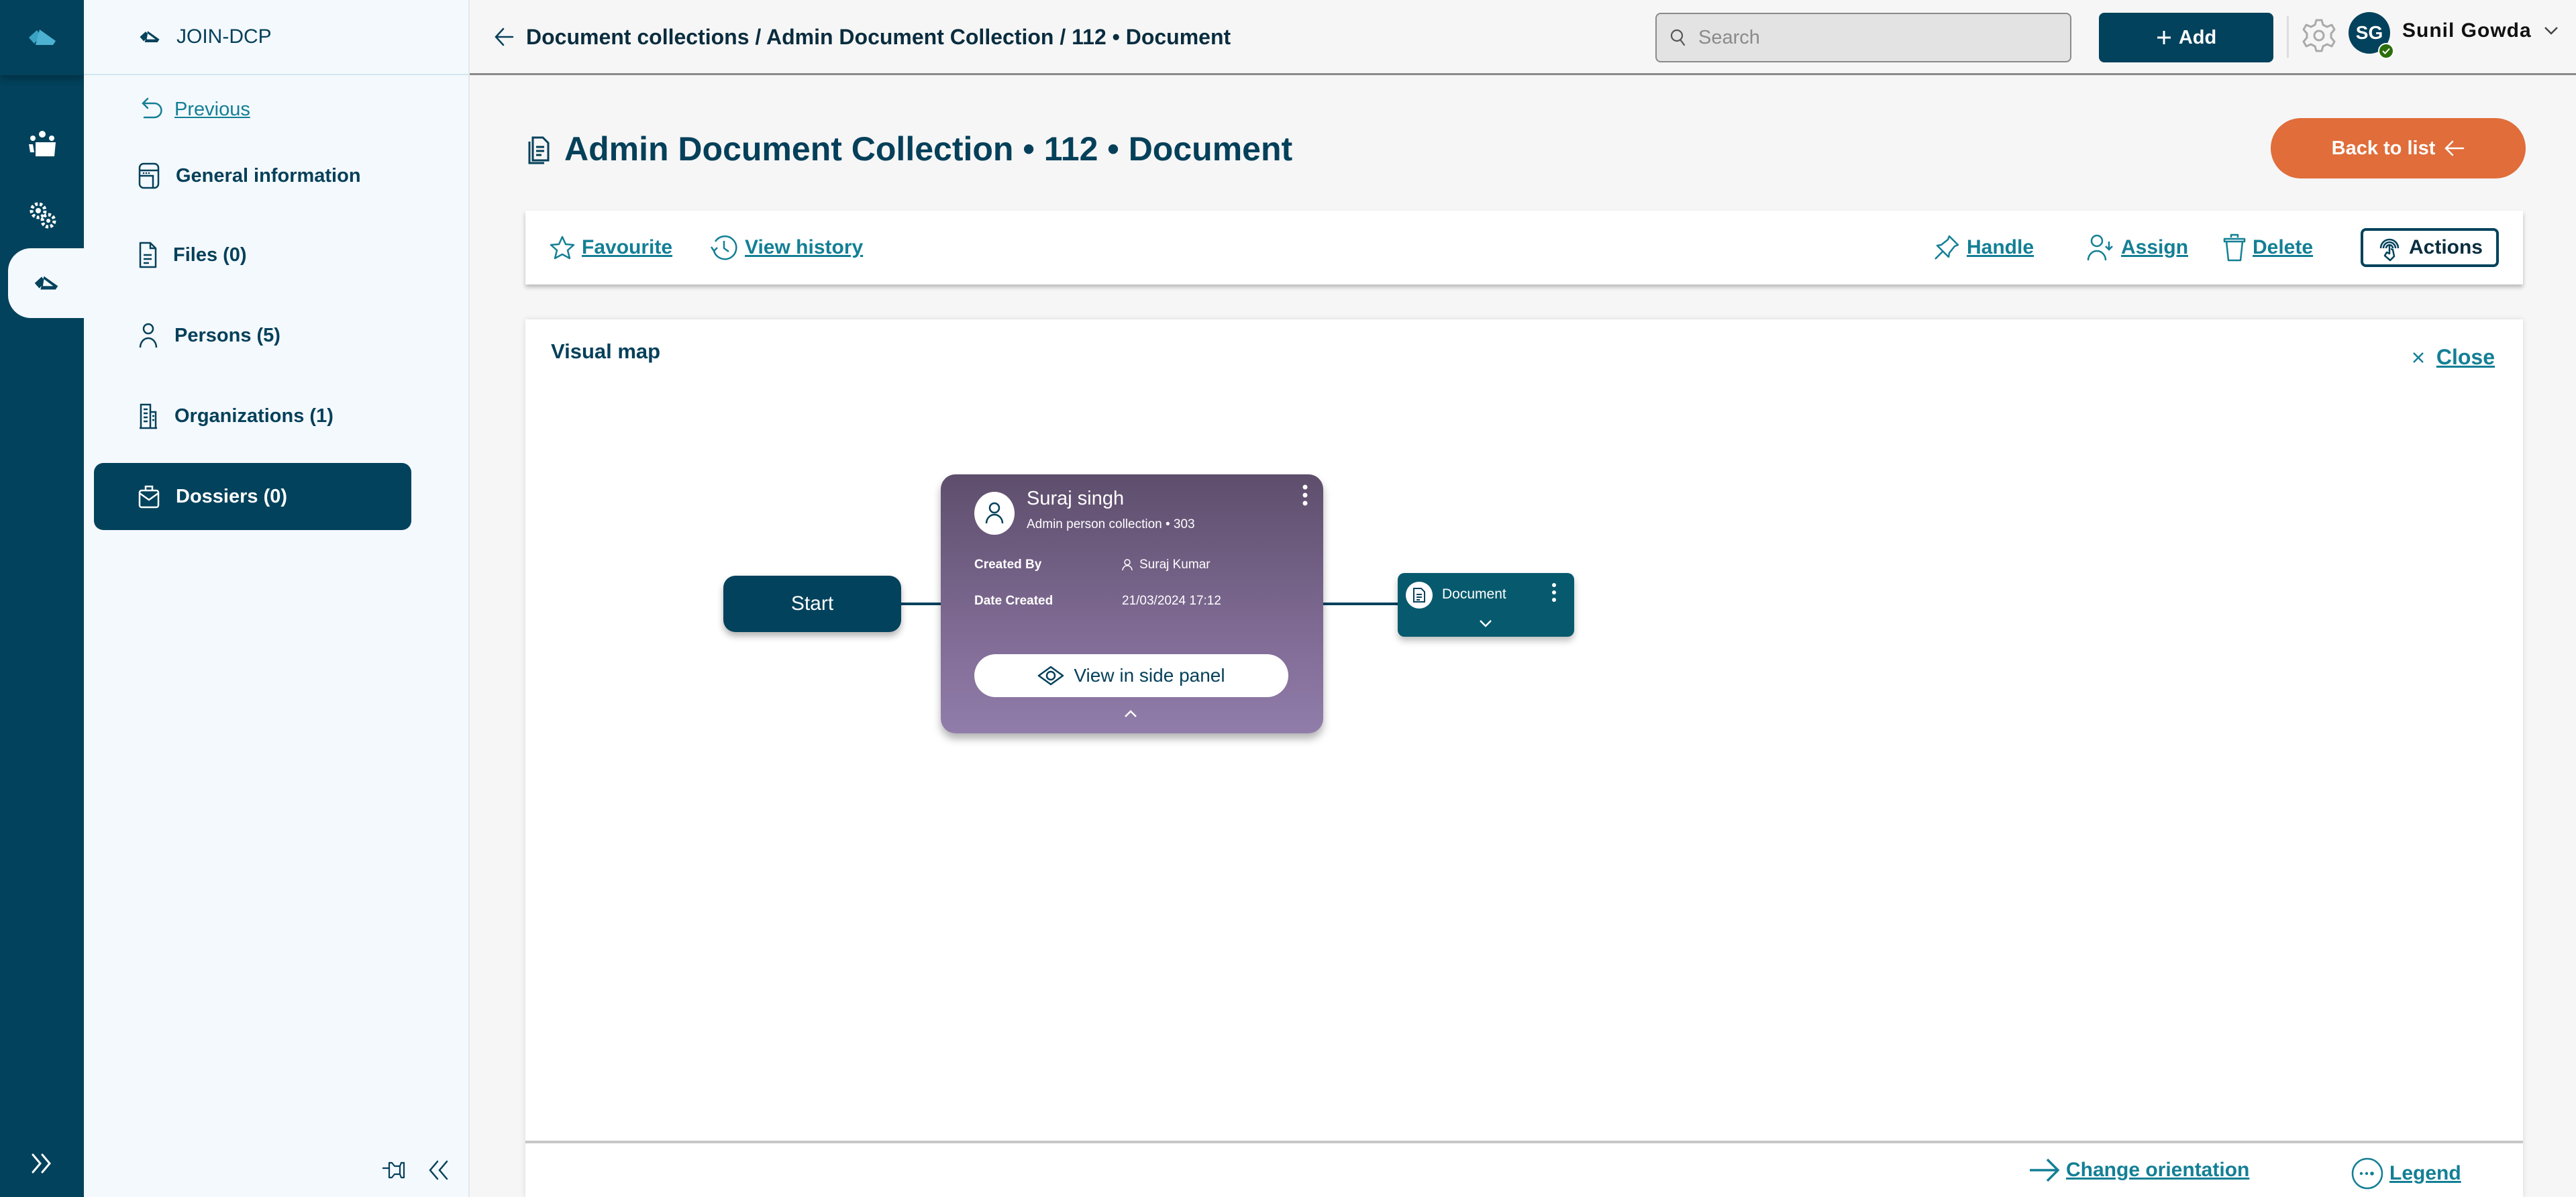 Image resolution: width=2576 pixels, height=1197 pixels. Describe the element at coordinates (152, 108) in the screenshot. I see `undo-arrow-icon` at that location.